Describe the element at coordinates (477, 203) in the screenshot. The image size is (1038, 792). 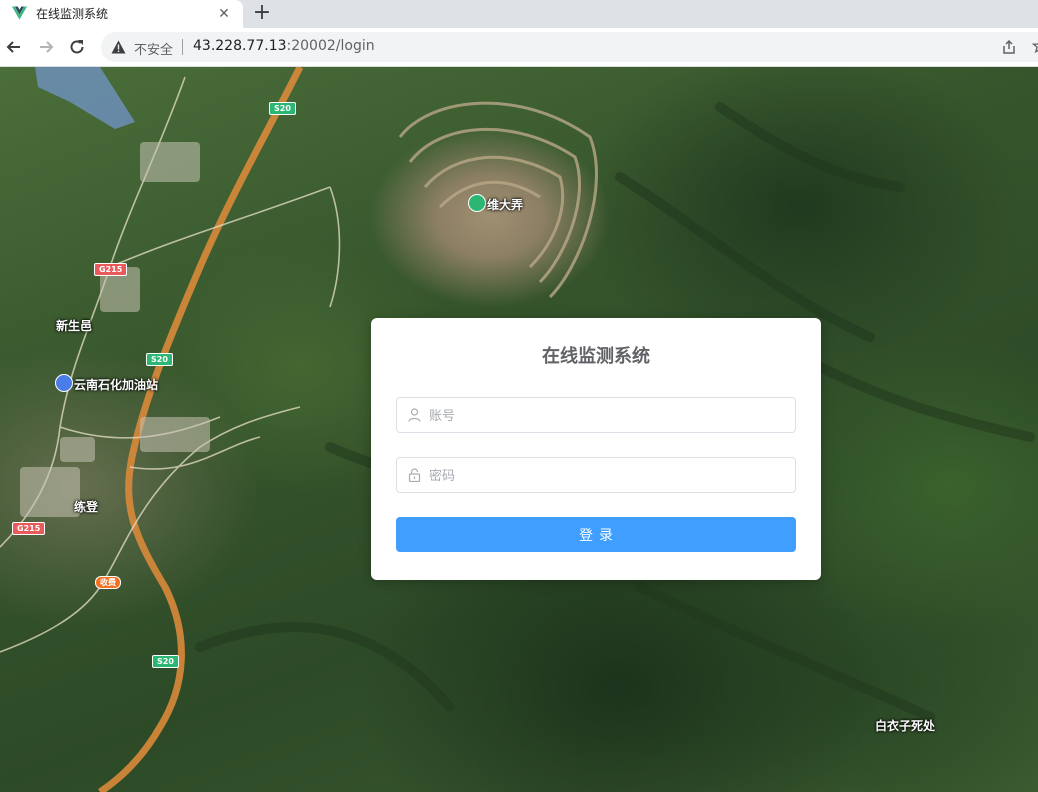
I see `mountain-poi-icon` at that location.